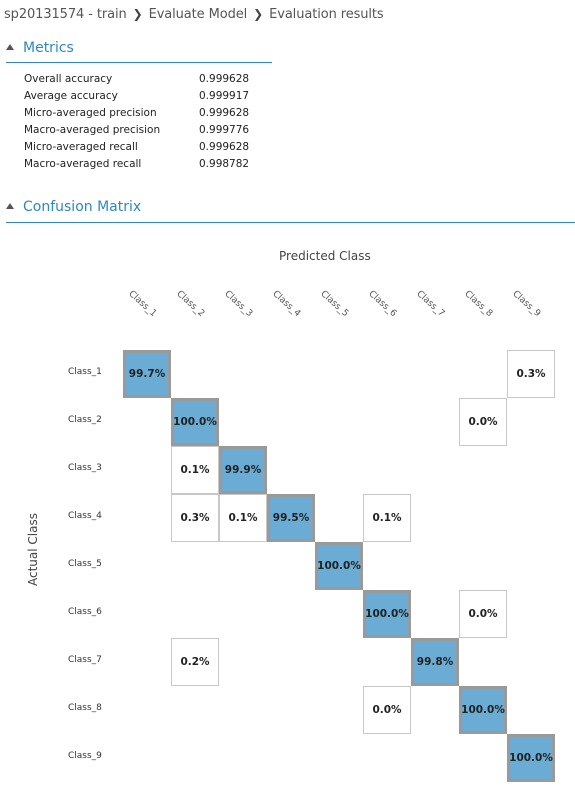  Describe the element at coordinates (90, 113) in the screenshot. I see `metric-name: Micro-averaged precision` at that location.